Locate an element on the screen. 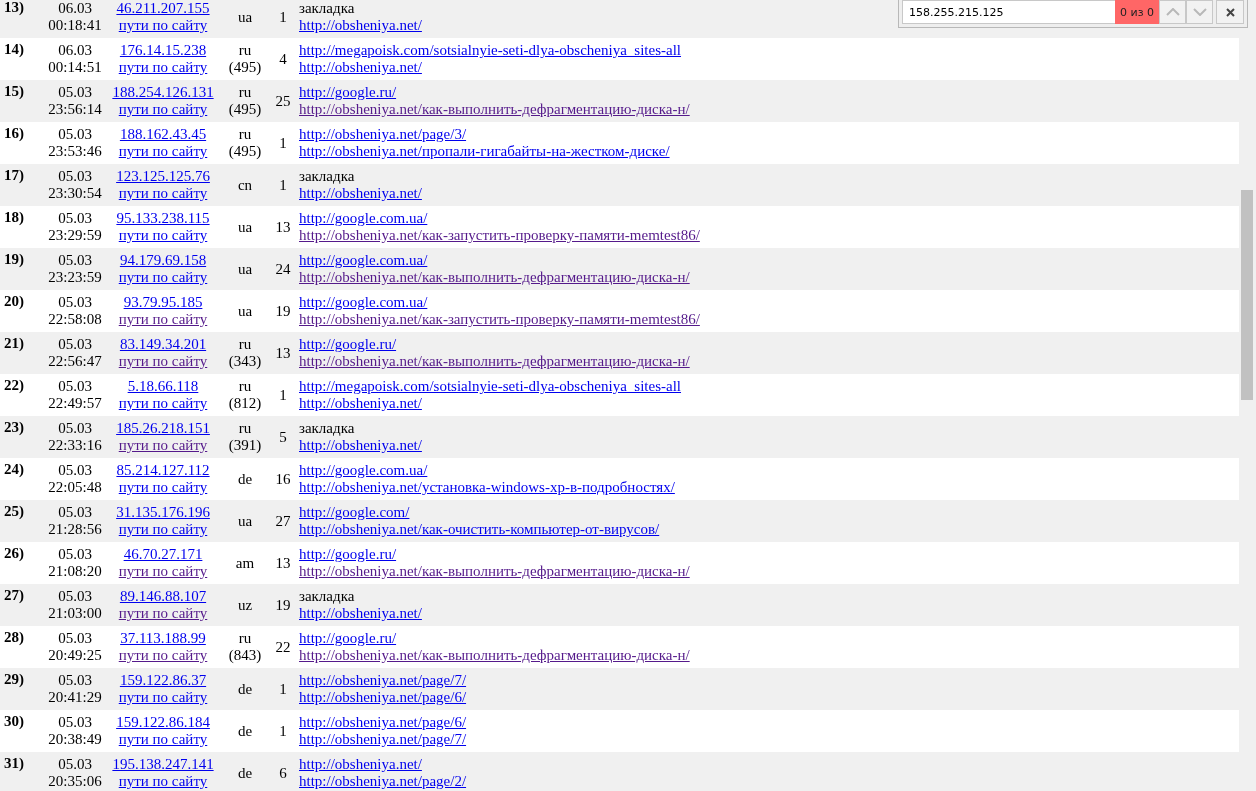 This screenshot has width=1256, height=791. visit-time: 23:29:59 is located at coordinates (75, 235).